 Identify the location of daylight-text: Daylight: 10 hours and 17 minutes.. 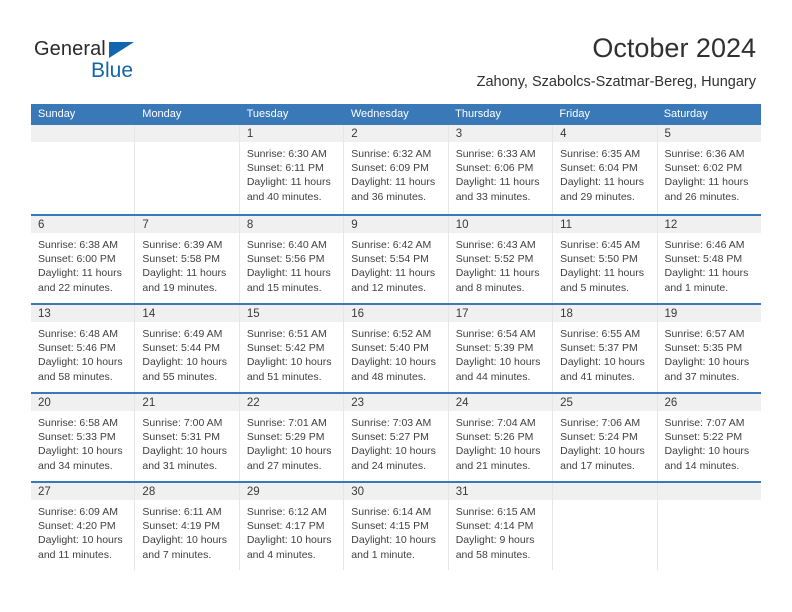
(602, 458).